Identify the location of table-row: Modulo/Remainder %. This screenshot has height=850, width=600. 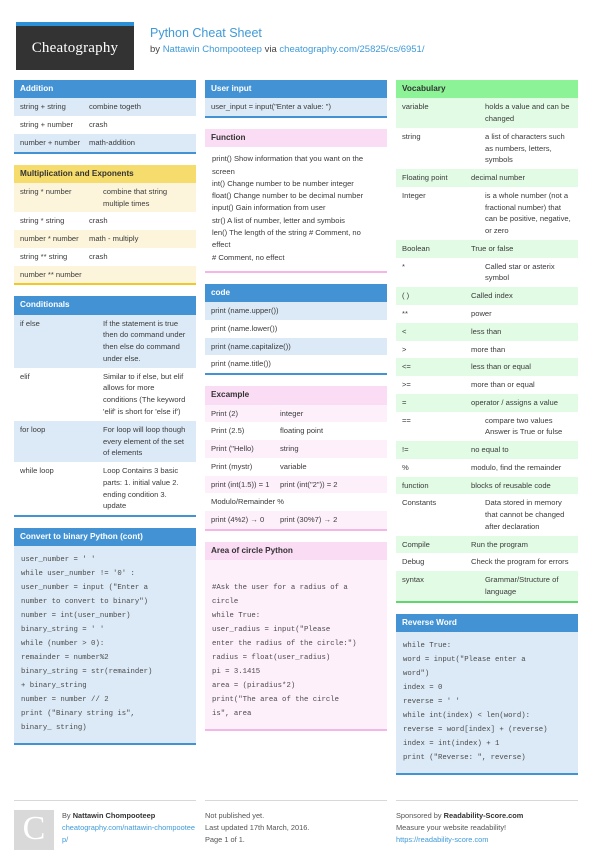
(296, 502).